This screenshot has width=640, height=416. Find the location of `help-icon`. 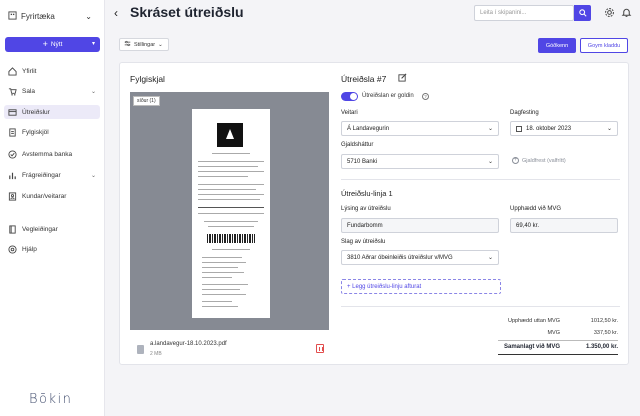

help-icon is located at coordinates (12, 249).